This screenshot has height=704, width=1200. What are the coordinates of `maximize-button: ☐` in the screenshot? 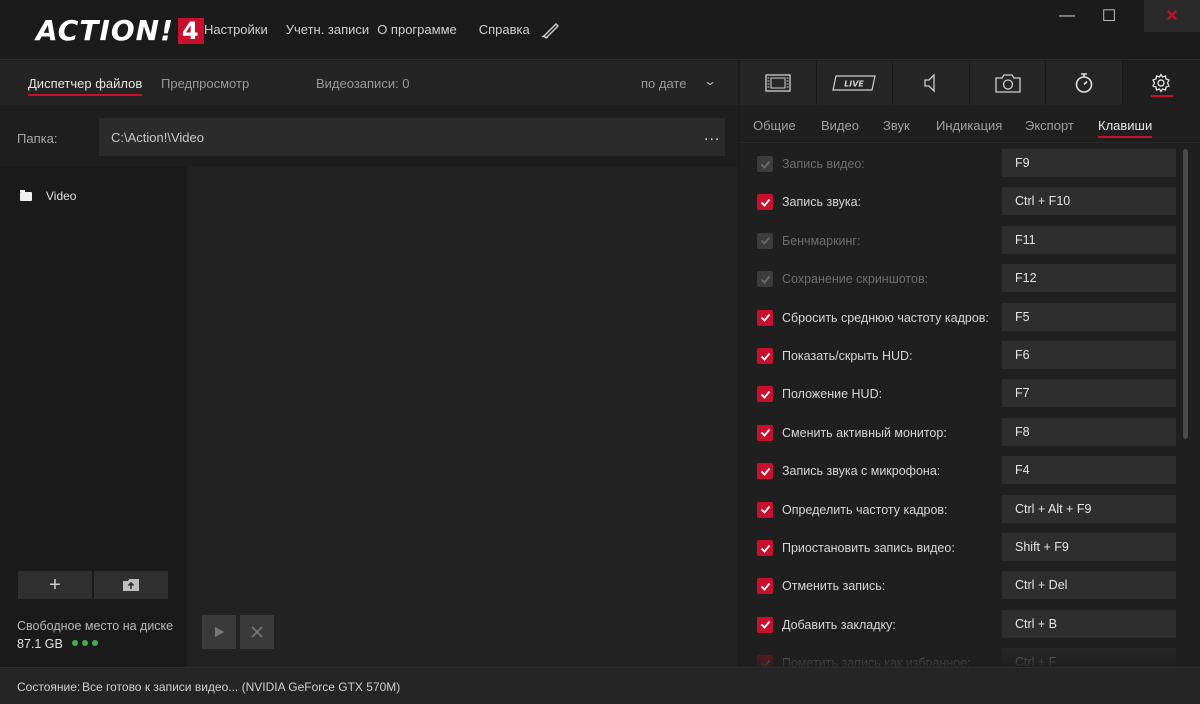 It's located at (1109, 16).